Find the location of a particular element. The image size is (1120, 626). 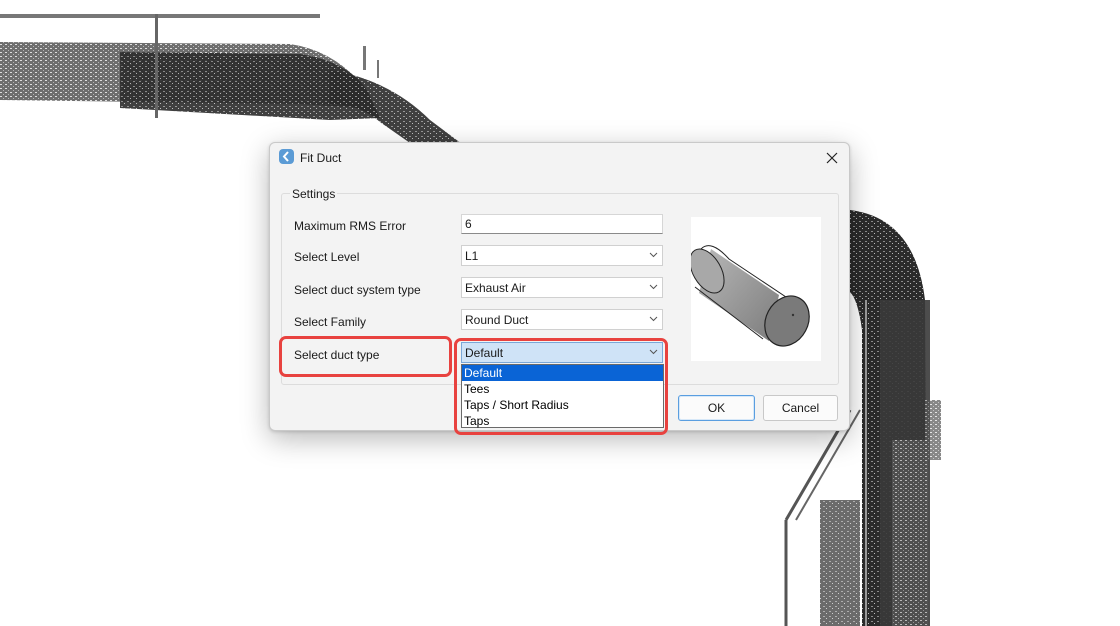

select-family-combo: Round Duct is located at coordinates (562, 319).